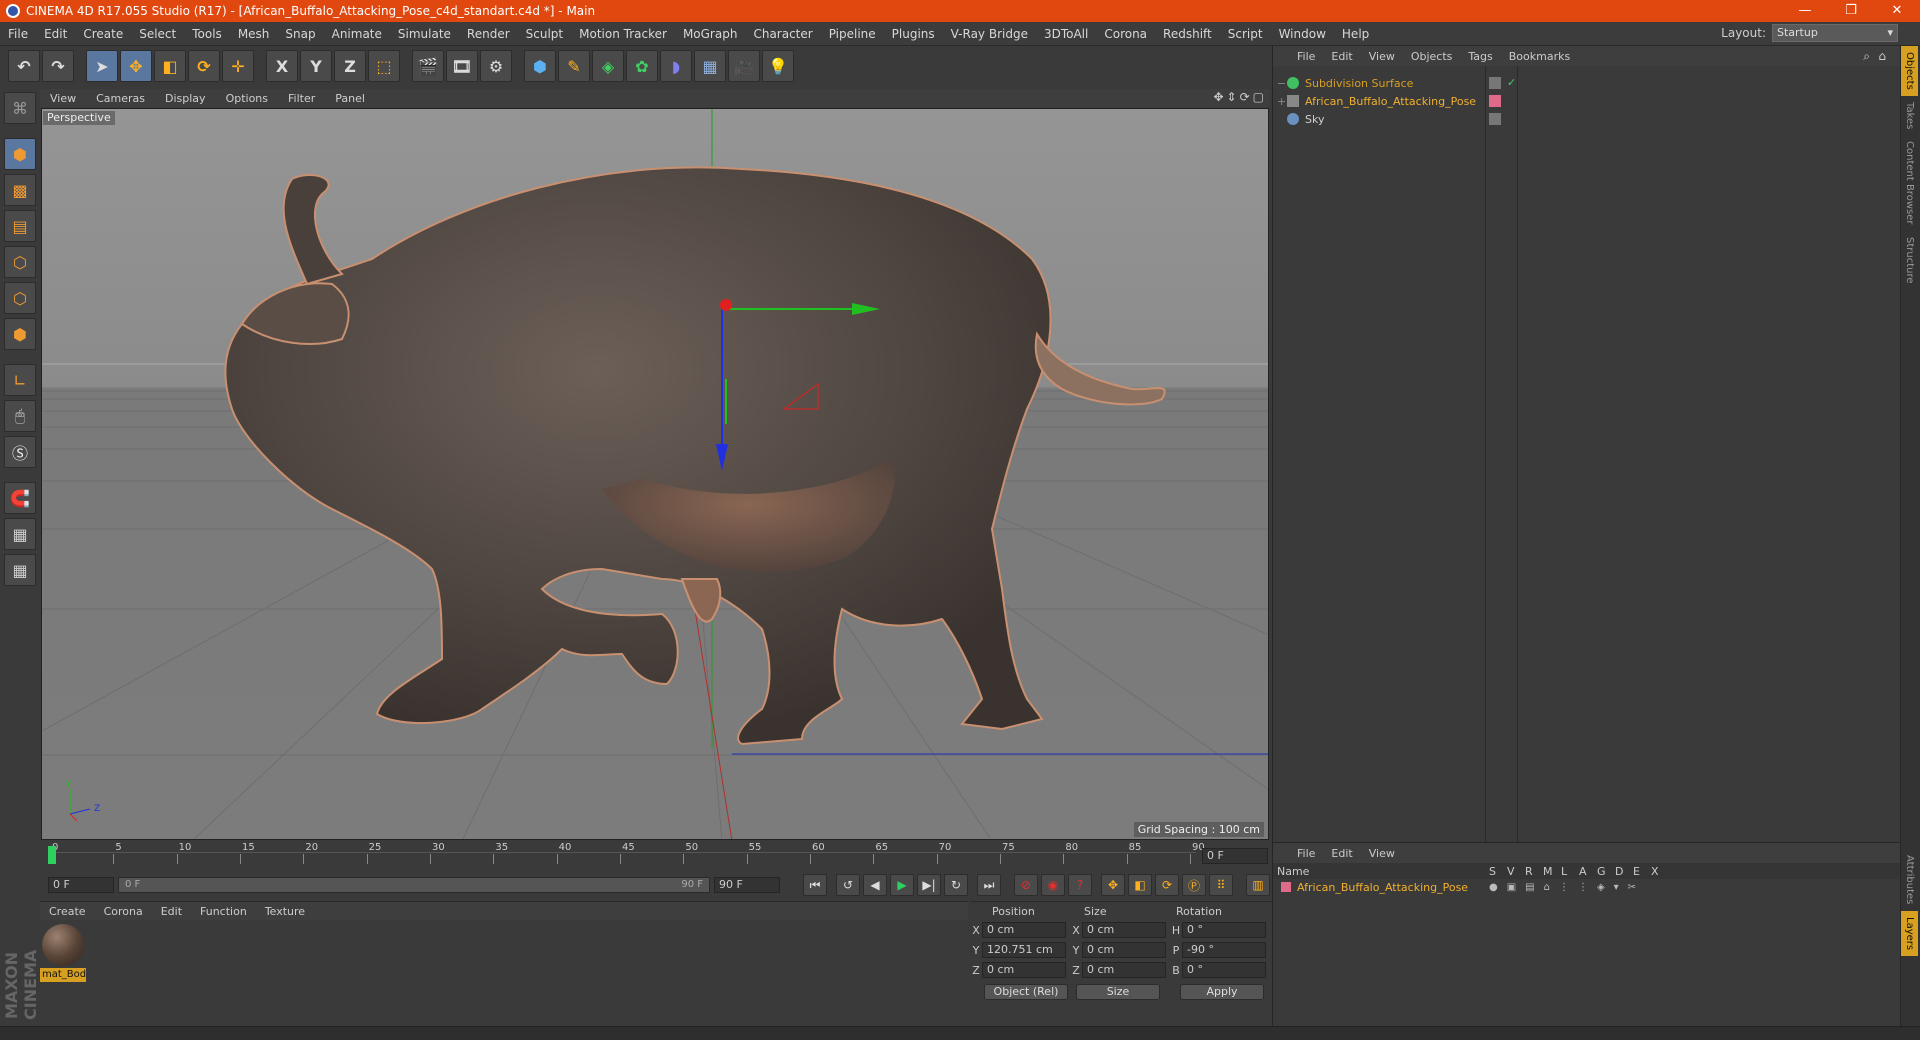 This screenshot has height=1040, width=1920. What do you see at coordinates (1909, 933) in the screenshot?
I see `tab-layers: Layers` at bounding box center [1909, 933].